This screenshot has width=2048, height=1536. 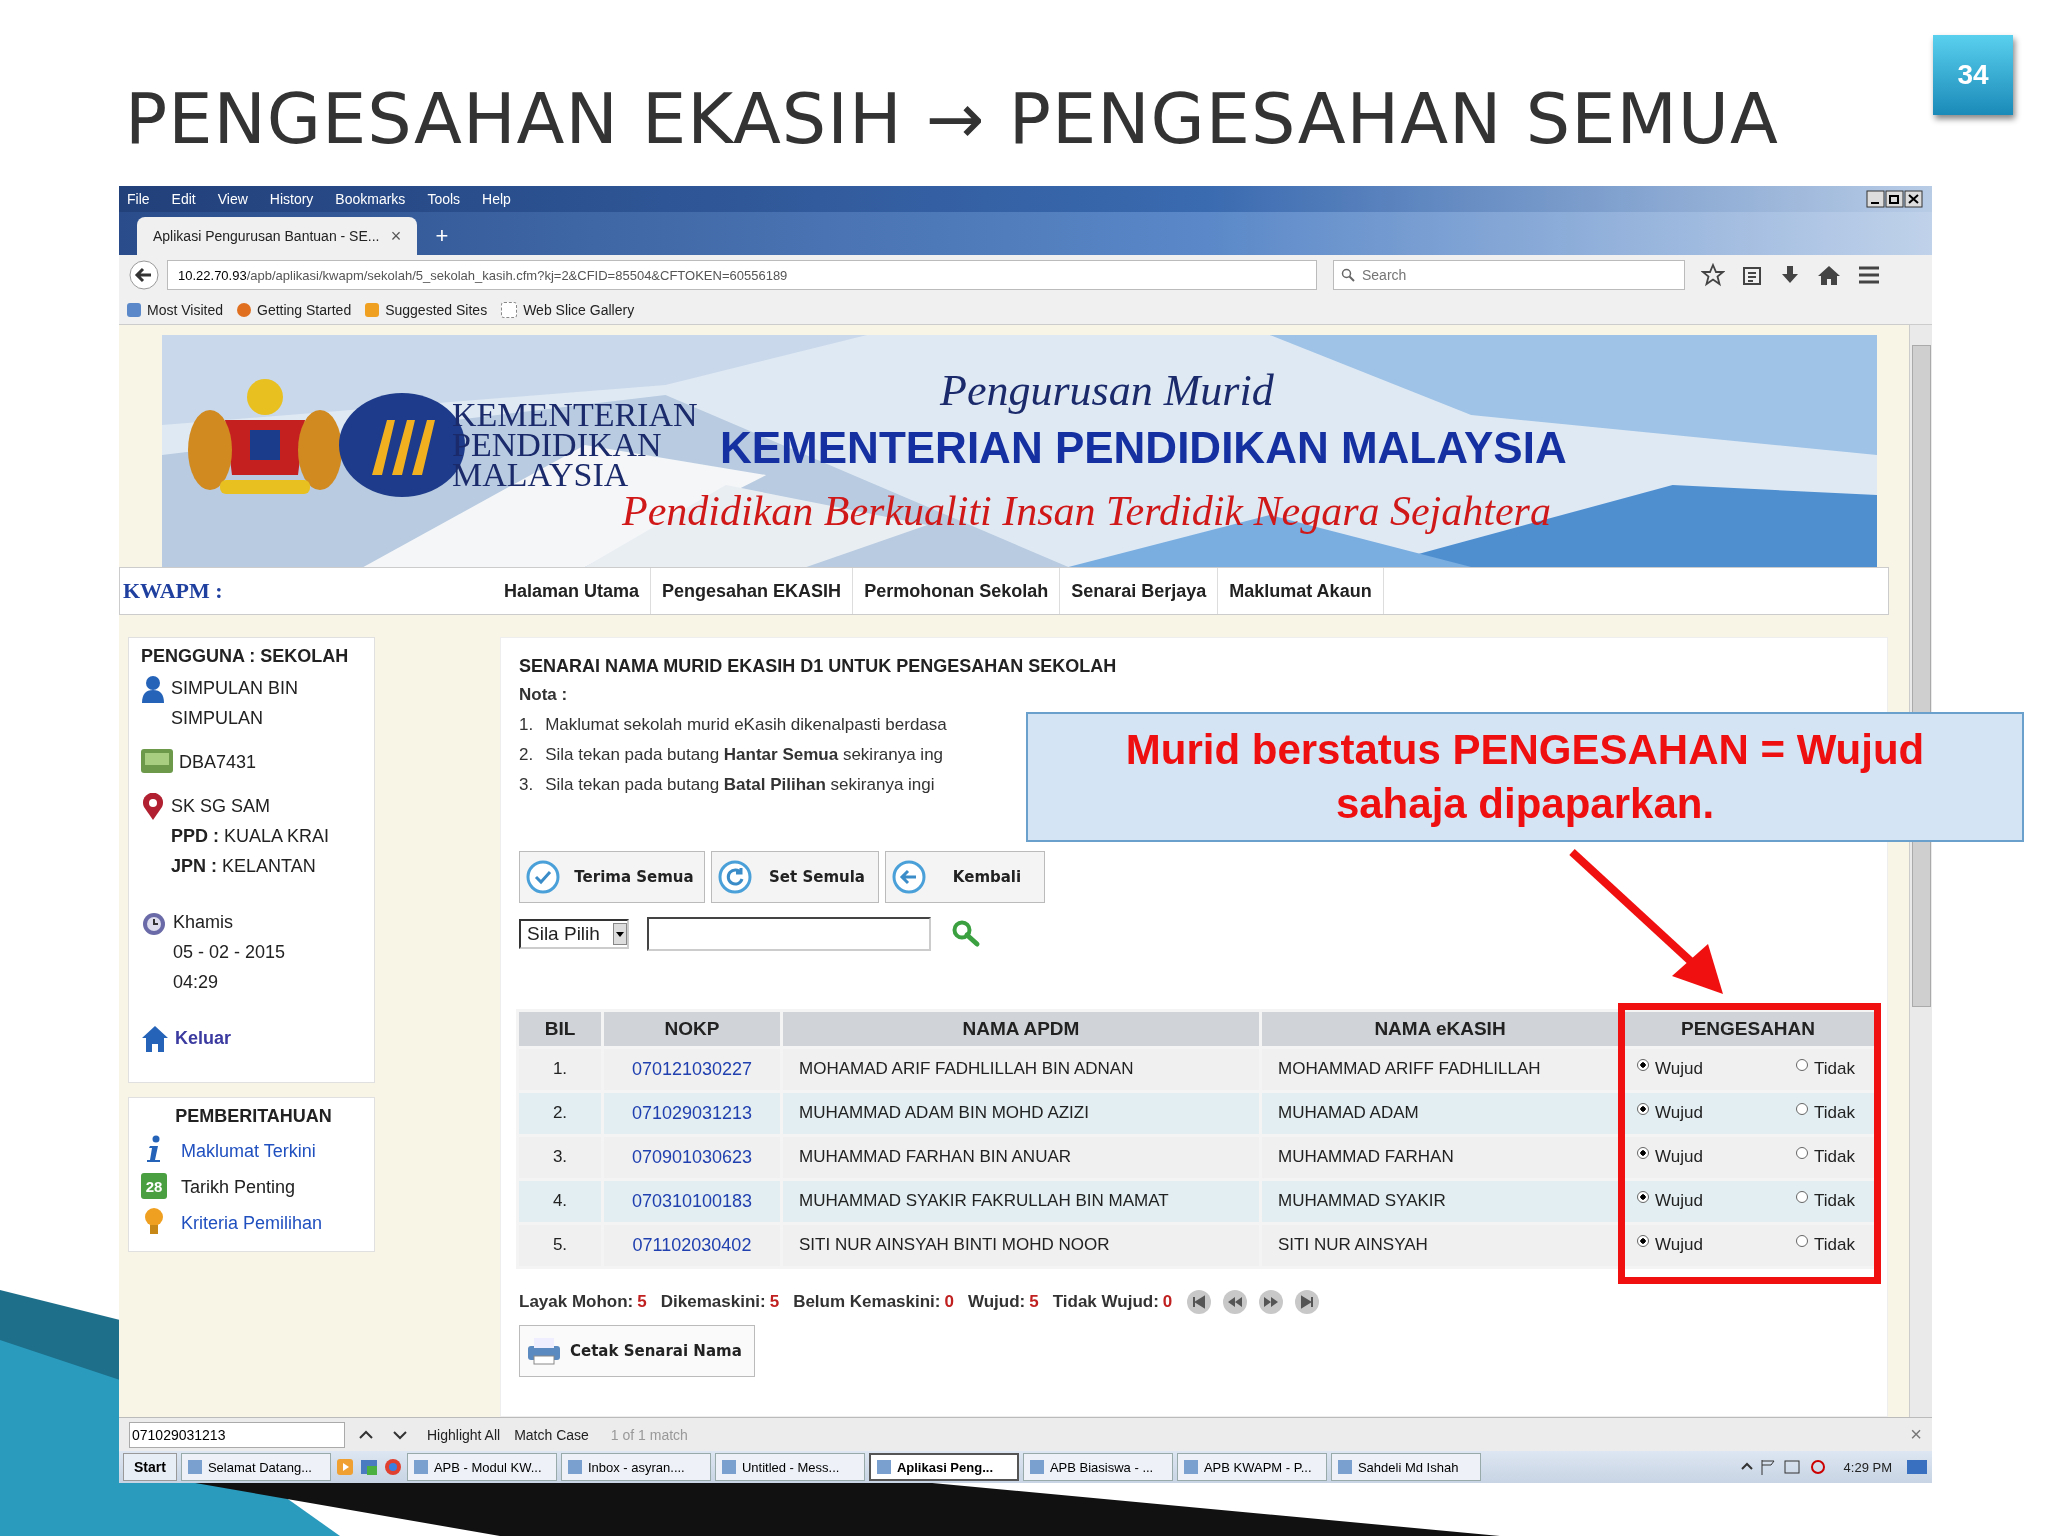 What do you see at coordinates (221, 806) in the screenshot?
I see `school-name: SK SG SAM` at bounding box center [221, 806].